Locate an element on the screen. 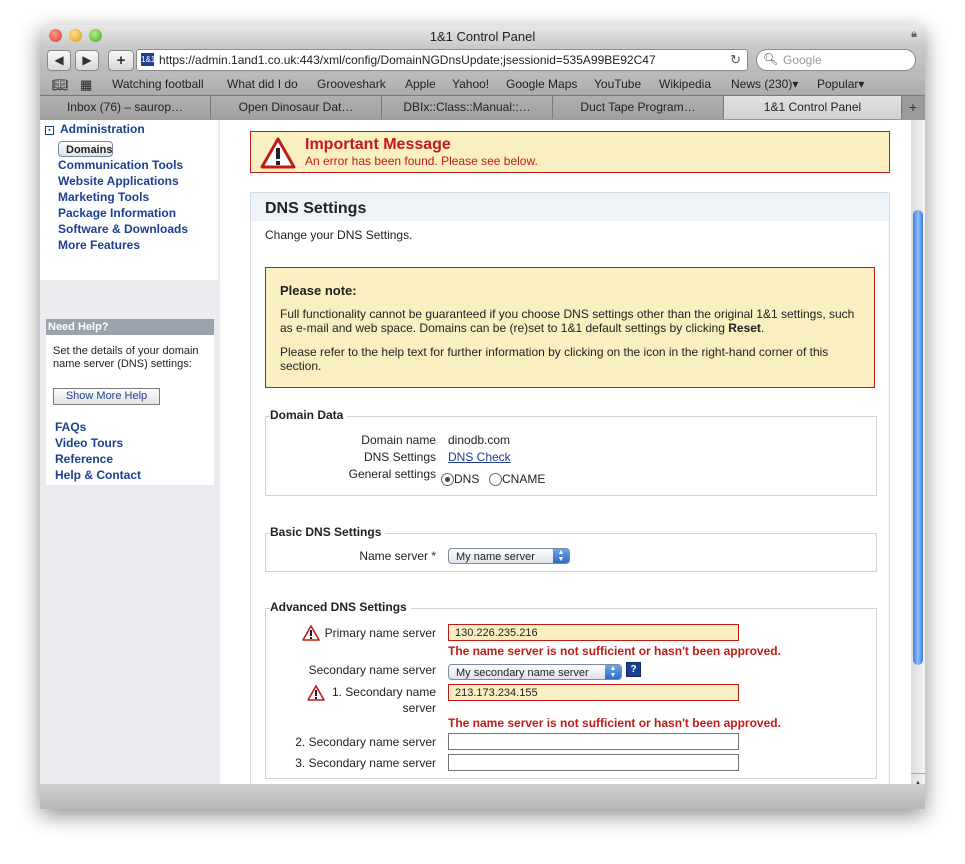  scrollbar-thumb is located at coordinates (918, 437).